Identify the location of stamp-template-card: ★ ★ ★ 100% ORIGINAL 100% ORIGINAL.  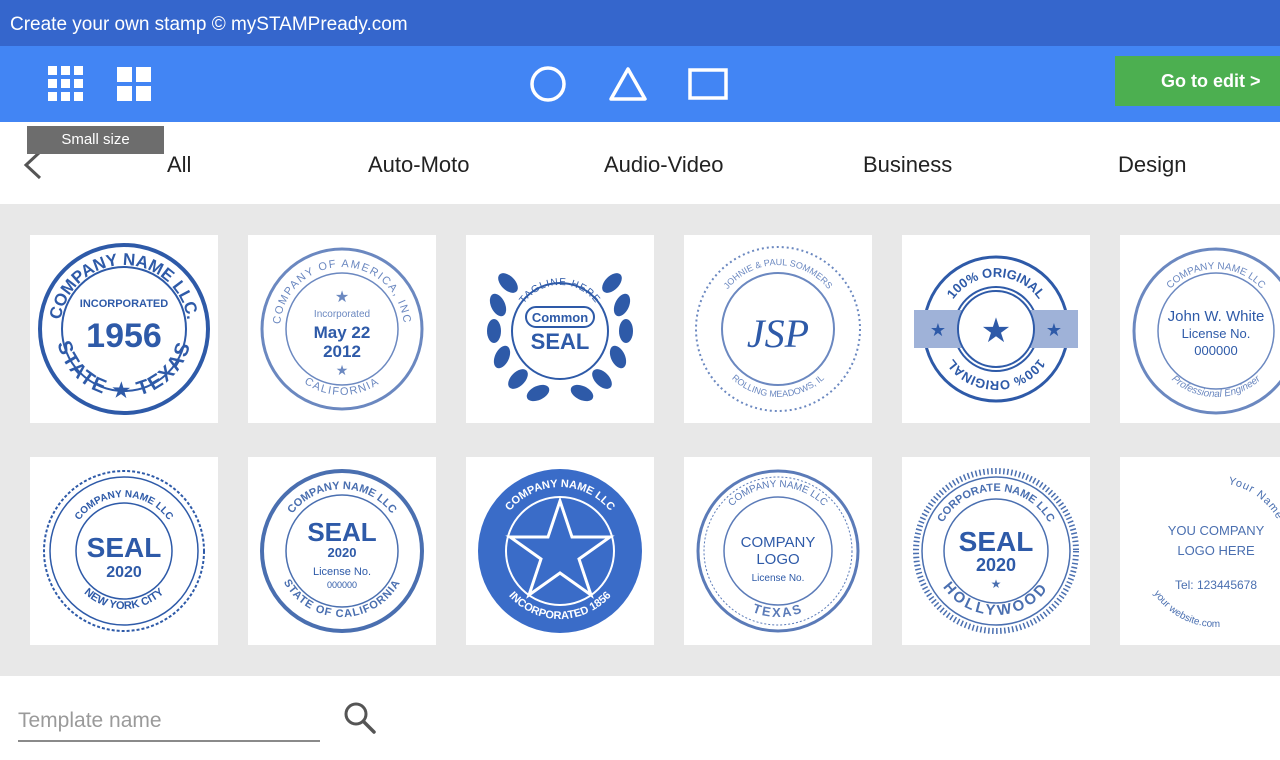
(996, 329).